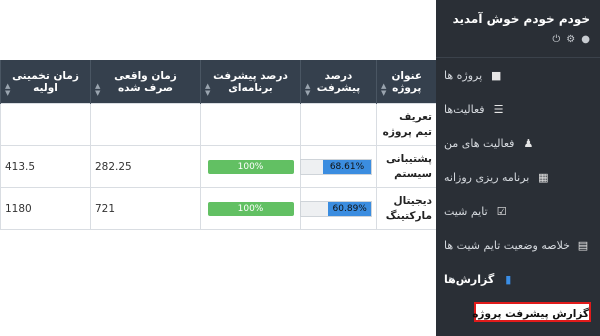  Describe the element at coordinates (145, 82) in the screenshot. I see `column-header-actual-time: زمان واقعی صرف شده ▲ ▼` at that location.